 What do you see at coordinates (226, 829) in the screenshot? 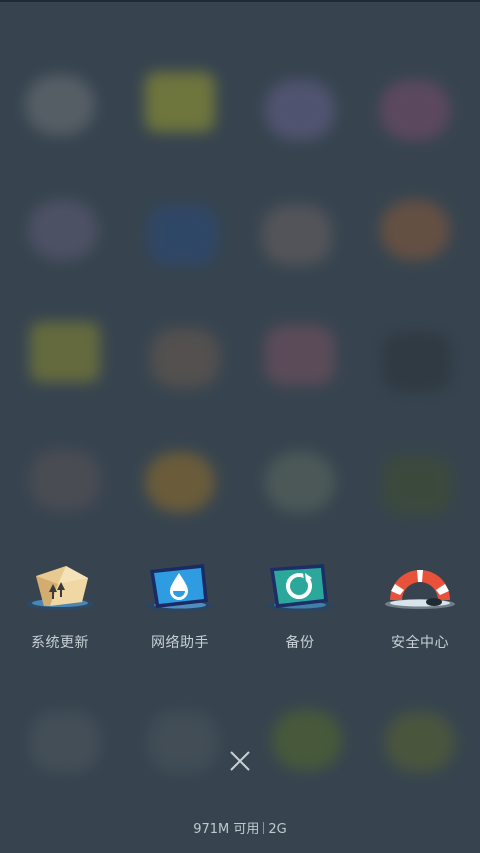
I see `memory-available: 971M 可用` at bounding box center [226, 829].